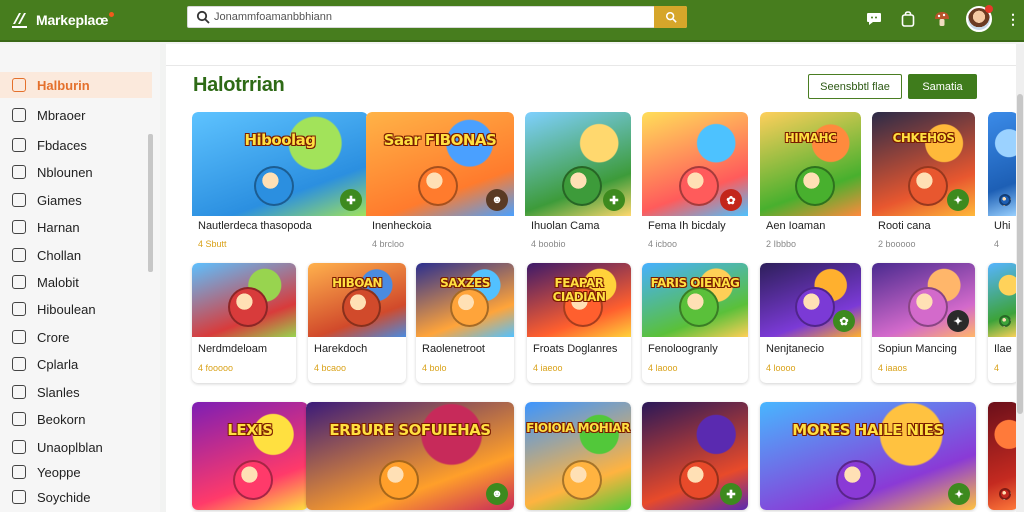 The image size is (1024, 512). Describe the element at coordinates (150, 203) in the screenshot. I see `sidebar-scrollbar` at that location.